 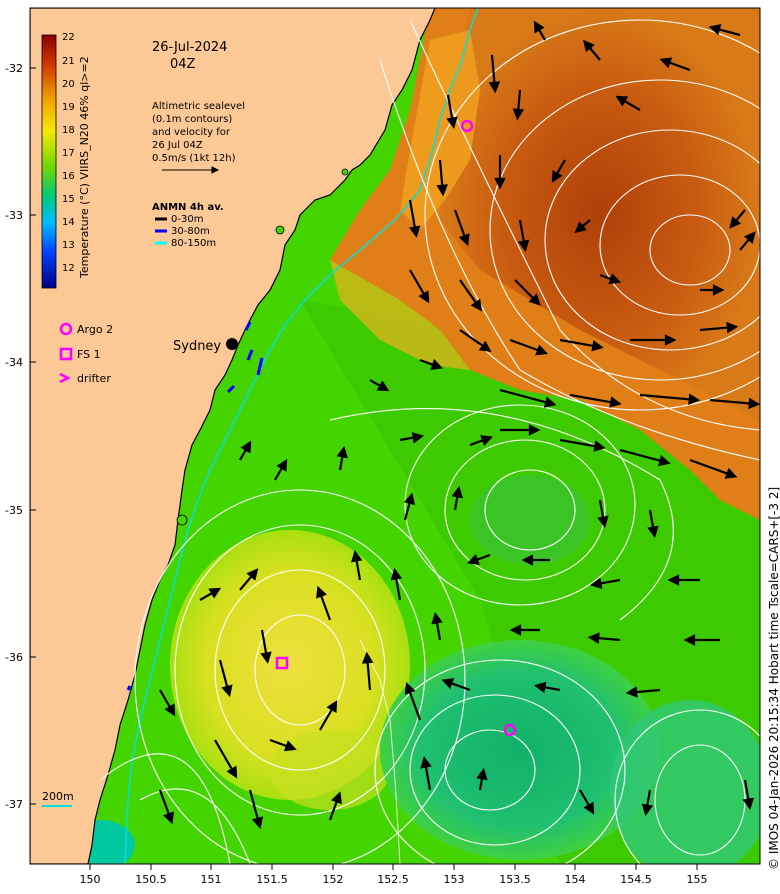 I want to click on colorbar-tick: 17, so click(x=68, y=153).